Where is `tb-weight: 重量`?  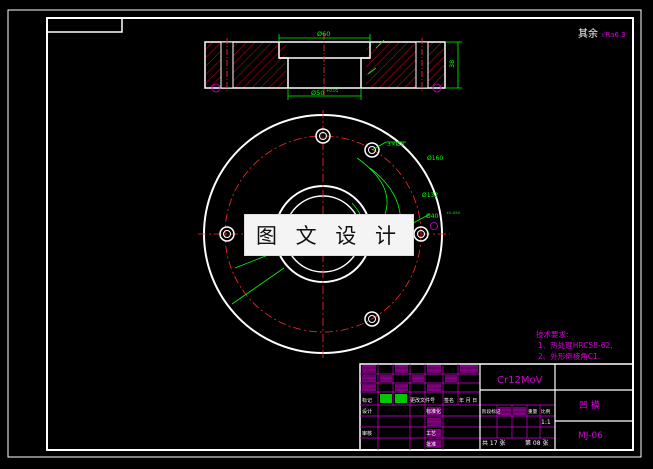 tb-weight: 重量 is located at coordinates (533, 411).